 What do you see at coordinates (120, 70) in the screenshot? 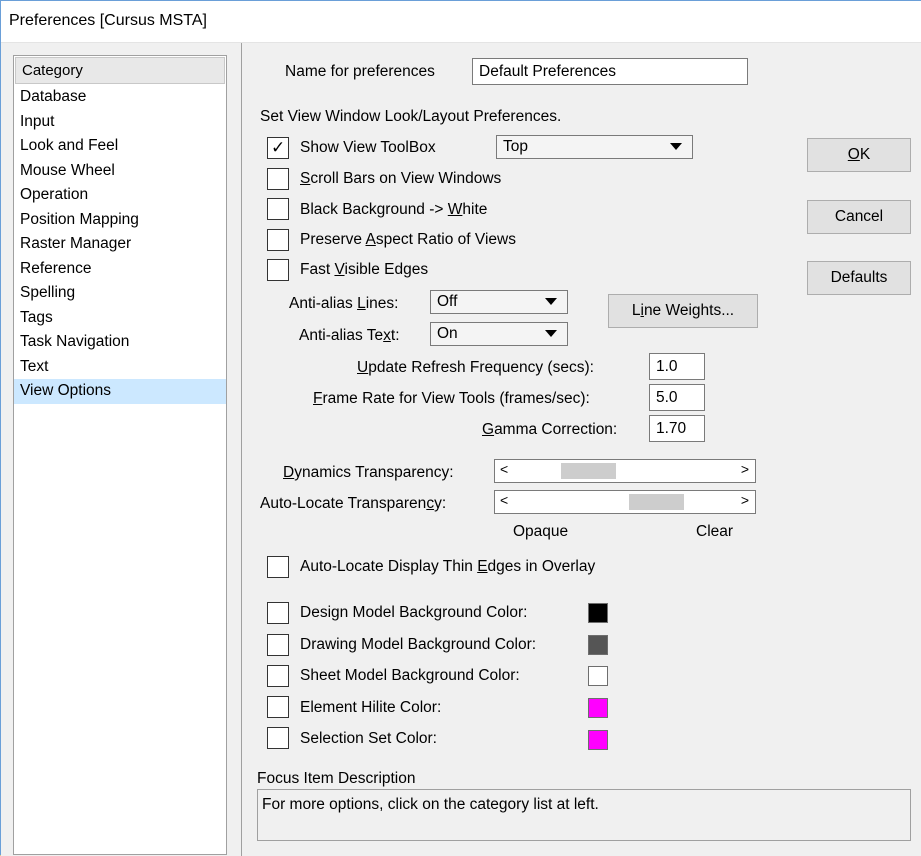
I see `category-header: Category` at bounding box center [120, 70].